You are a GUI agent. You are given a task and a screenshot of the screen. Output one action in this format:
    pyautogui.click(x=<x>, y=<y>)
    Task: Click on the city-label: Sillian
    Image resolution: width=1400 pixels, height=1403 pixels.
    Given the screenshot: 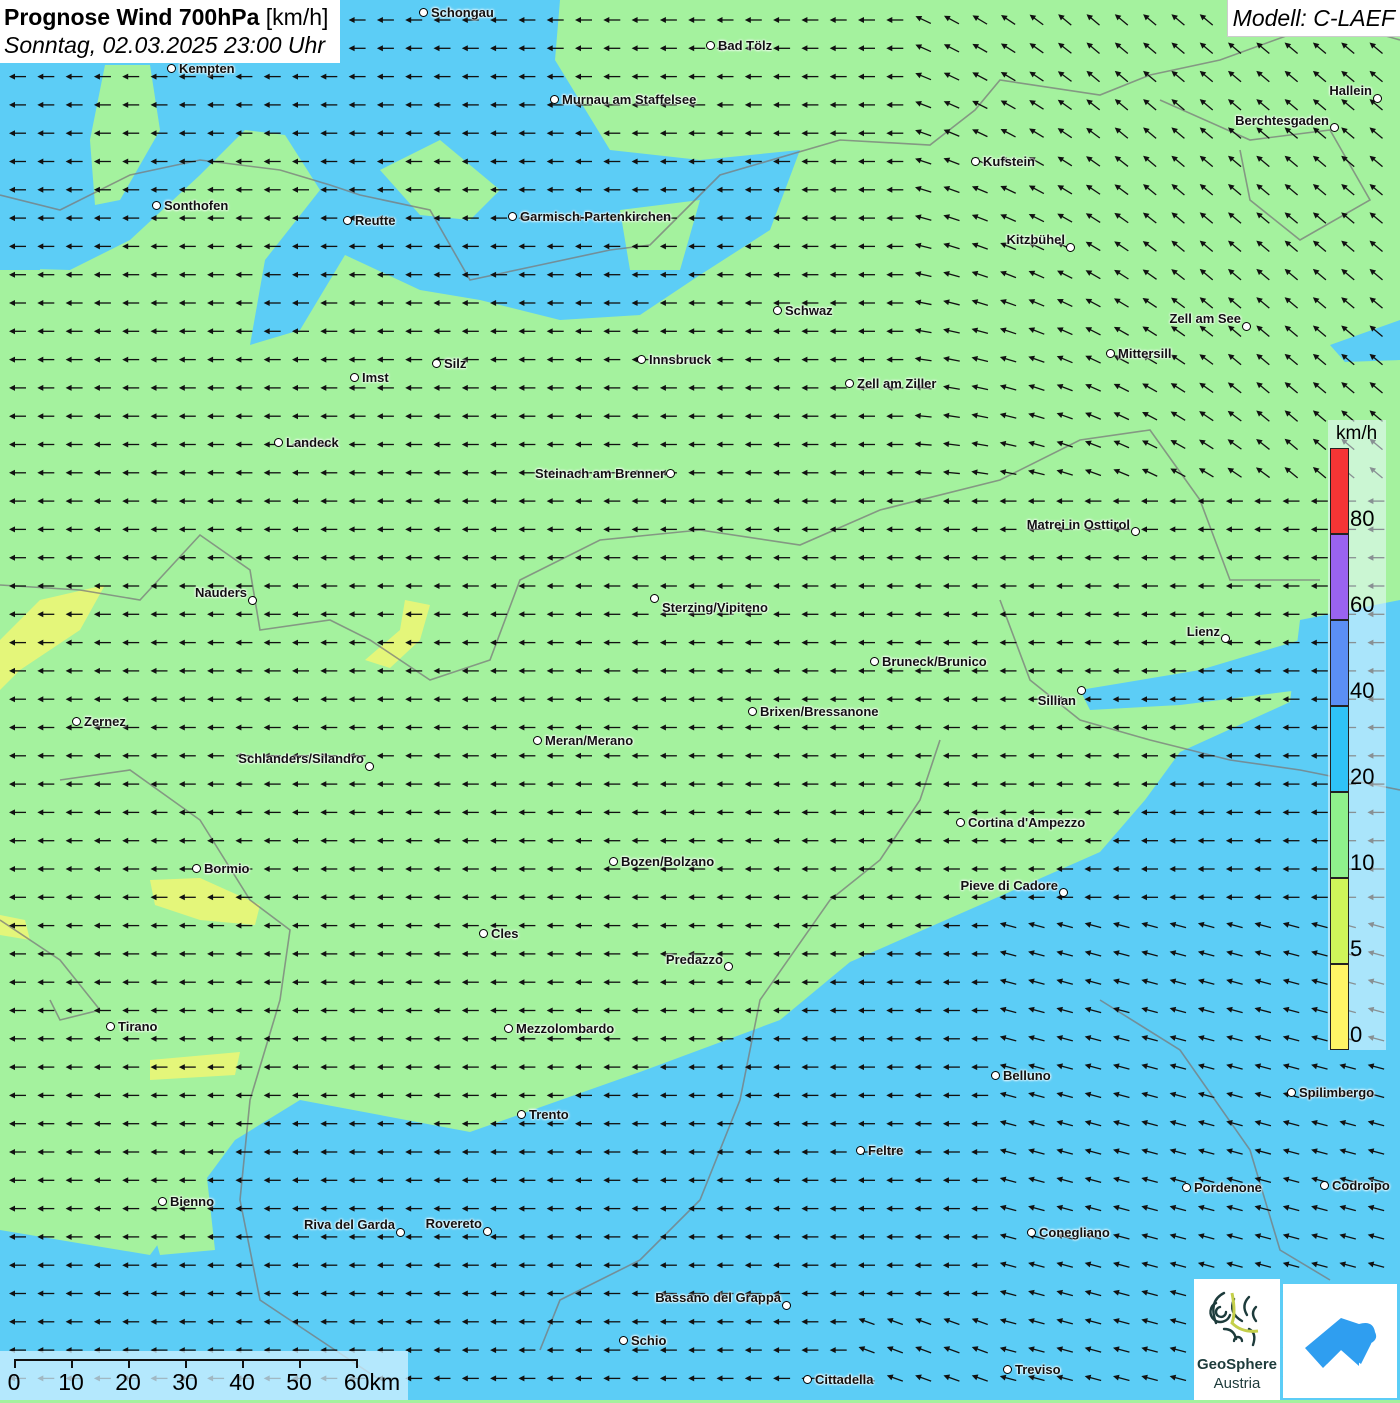 What is the action you would take?
    pyautogui.click(x=1057, y=700)
    